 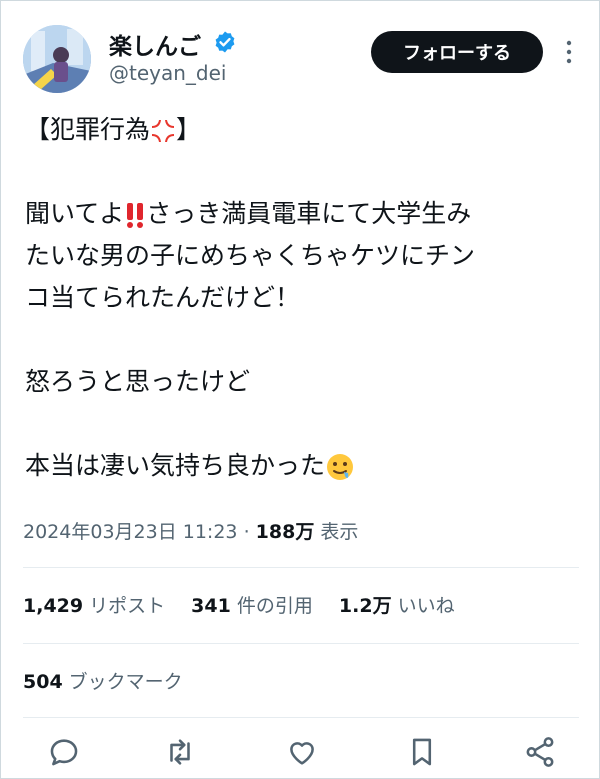 What do you see at coordinates (103, 680) in the screenshot?
I see `bookmarks-stat: 504 ブックマーク` at bounding box center [103, 680].